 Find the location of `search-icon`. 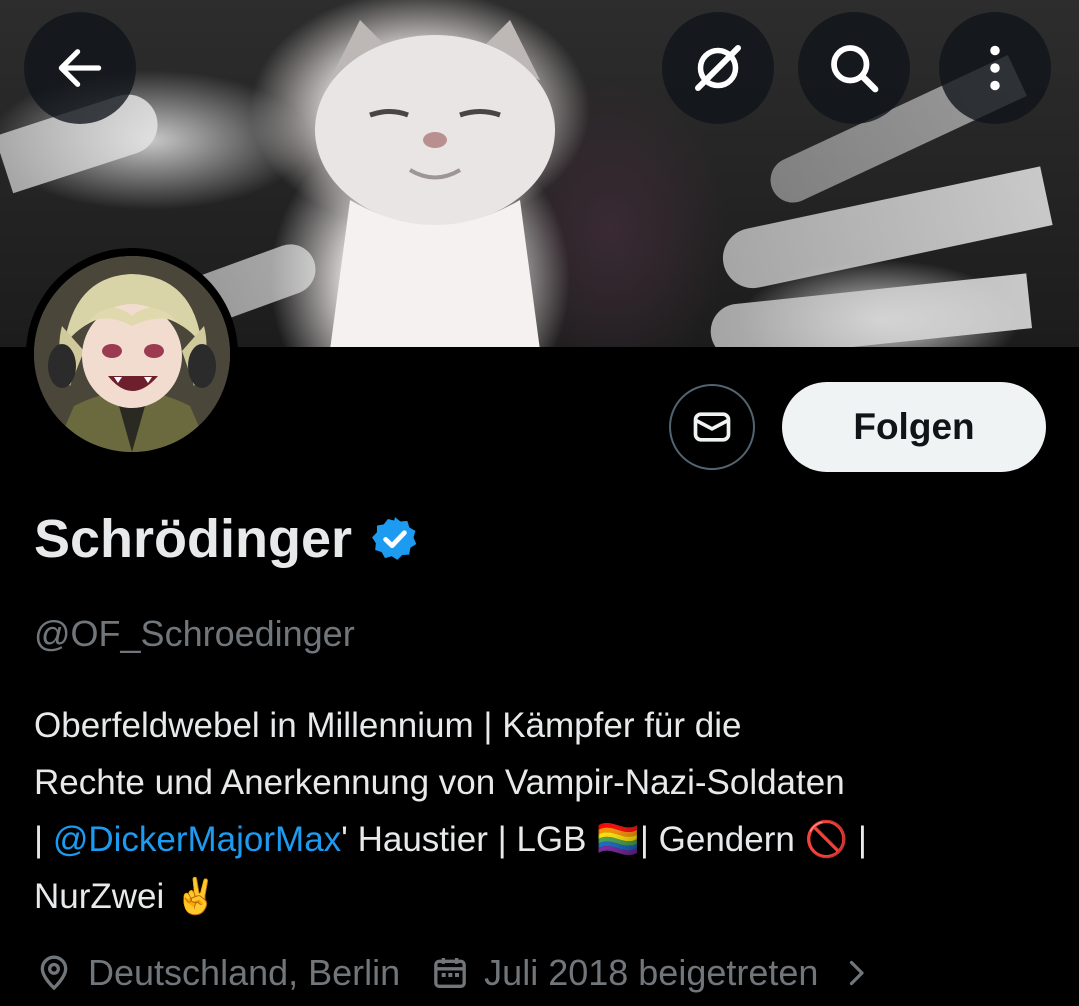

search-icon is located at coordinates (855, 69).